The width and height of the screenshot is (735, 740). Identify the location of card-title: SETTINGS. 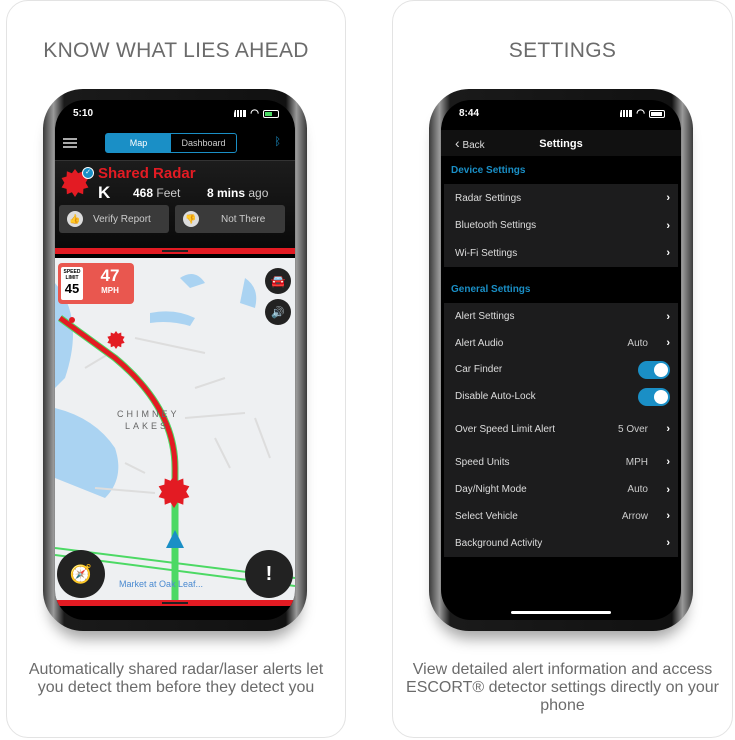
(562, 50).